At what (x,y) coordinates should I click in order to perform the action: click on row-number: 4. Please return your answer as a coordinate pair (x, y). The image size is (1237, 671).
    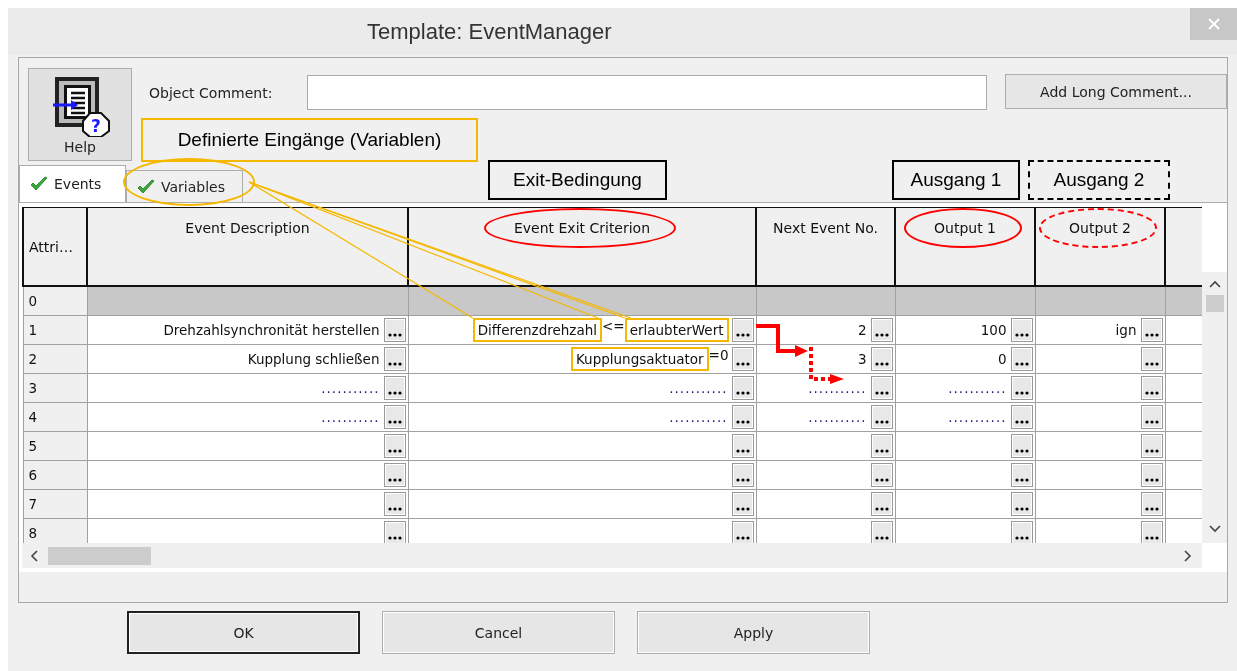
    Looking at the image, I should click on (55, 417).